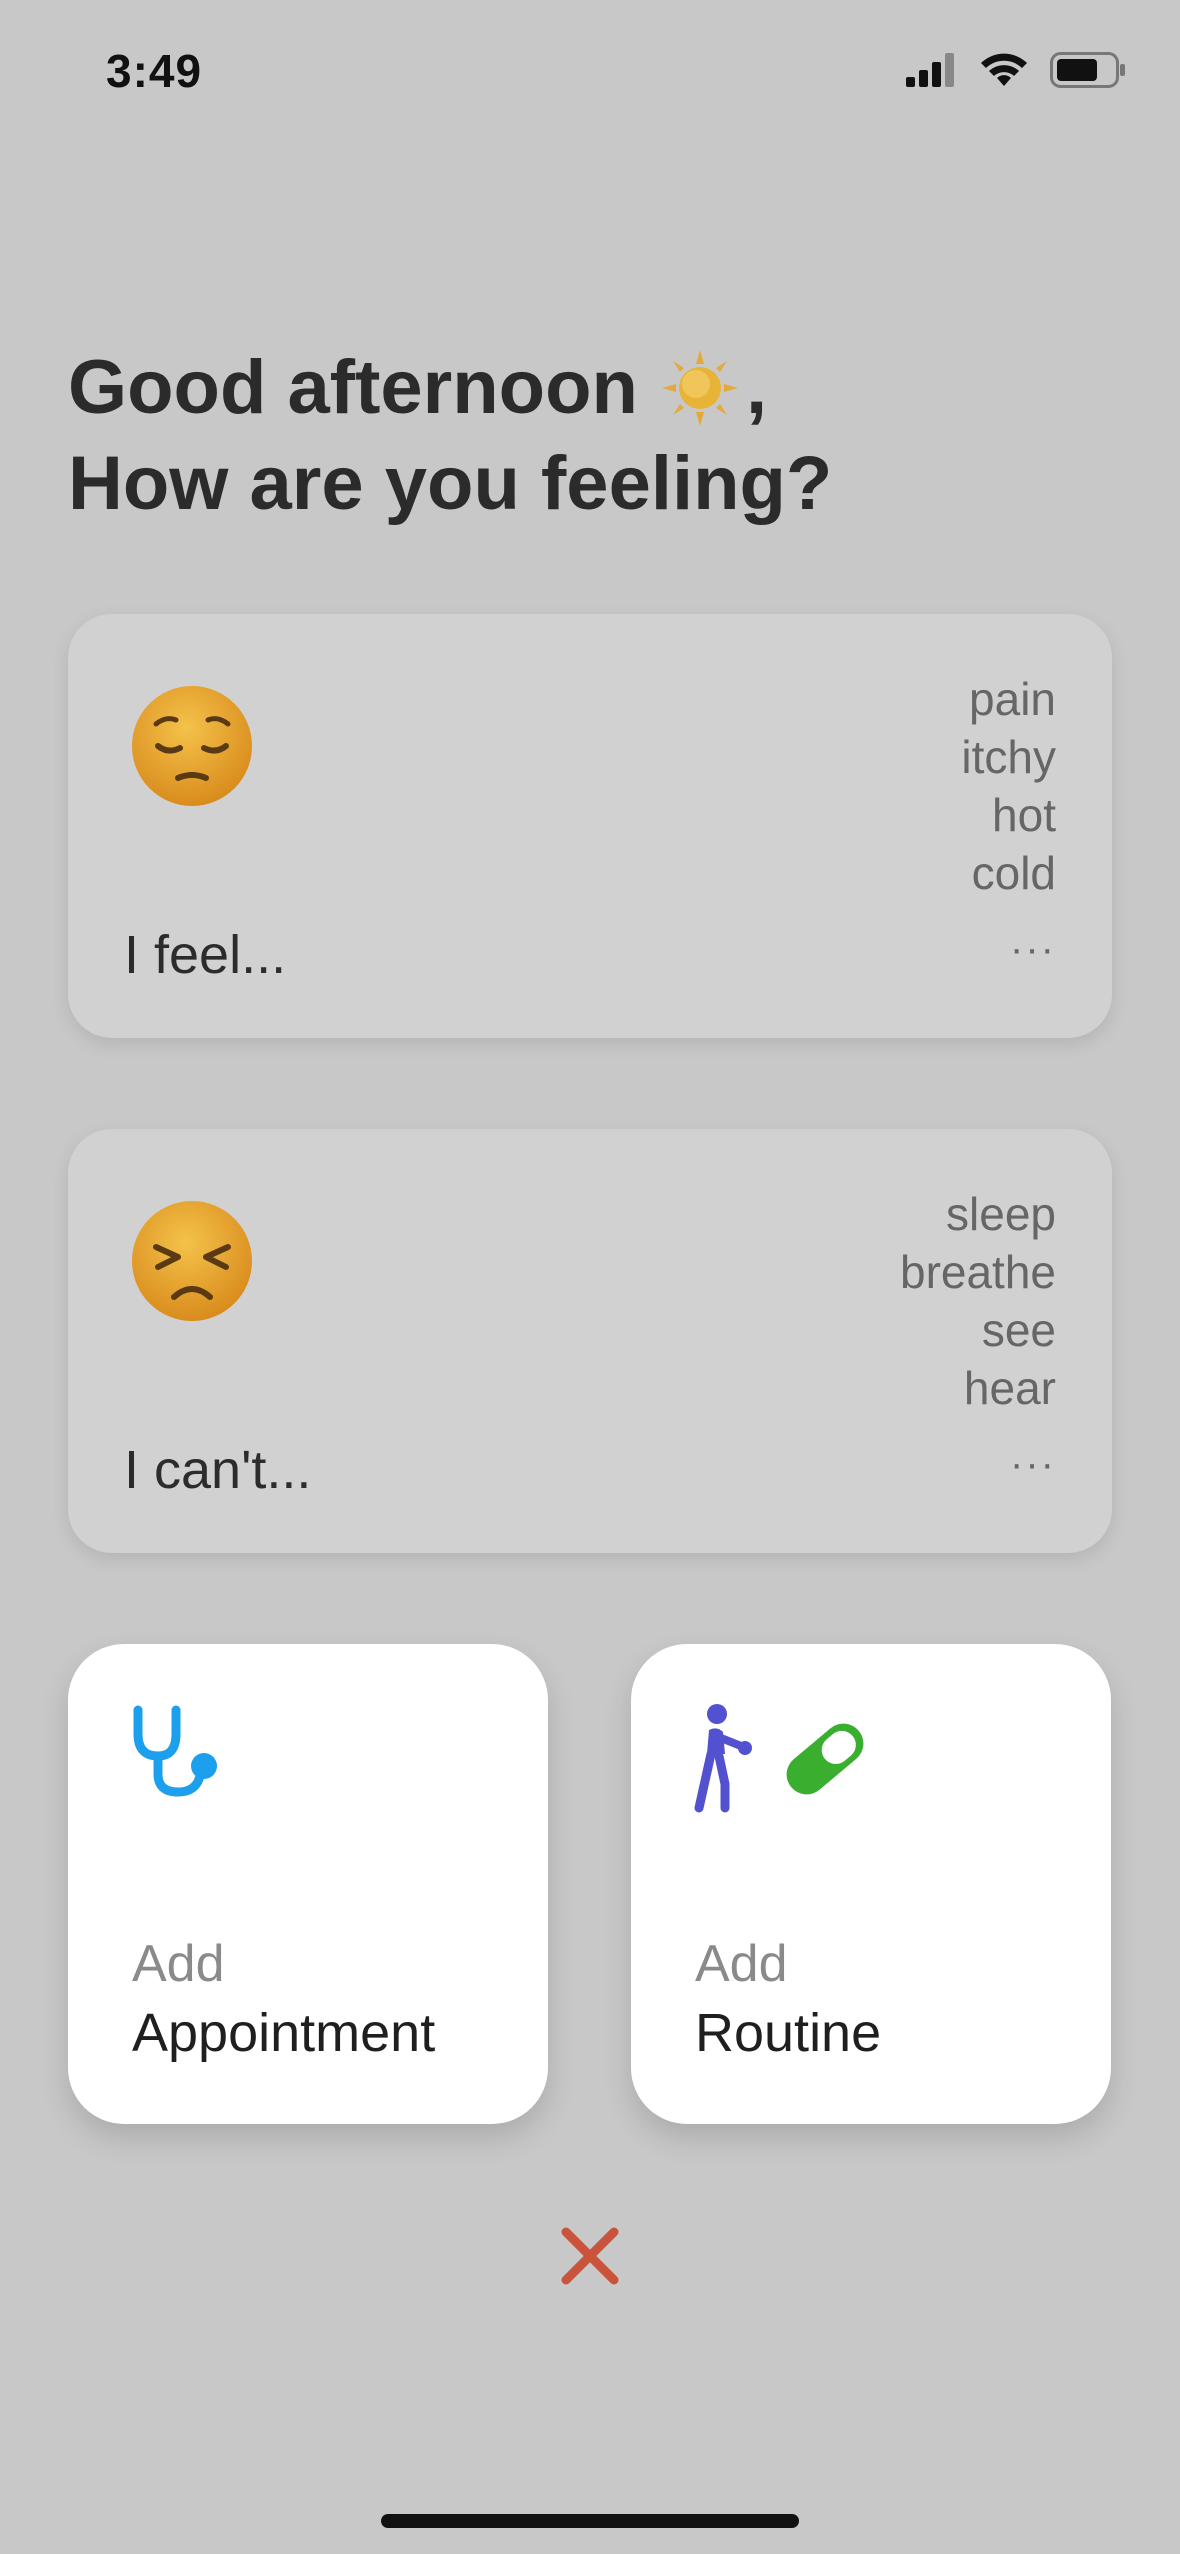 Image resolution: width=1180 pixels, height=2554 pixels. I want to click on greeting: Good afternoon , How are you feeling?, so click(450, 436).